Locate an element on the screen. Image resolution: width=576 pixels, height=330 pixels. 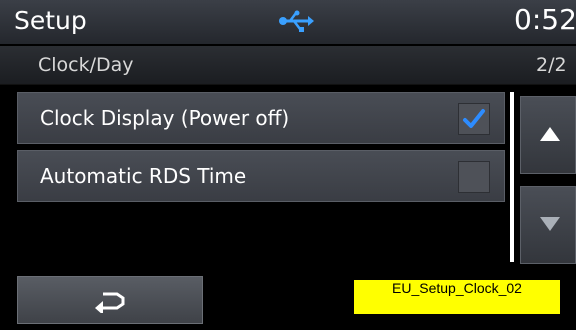
down-triangle-icon is located at coordinates (550, 224).